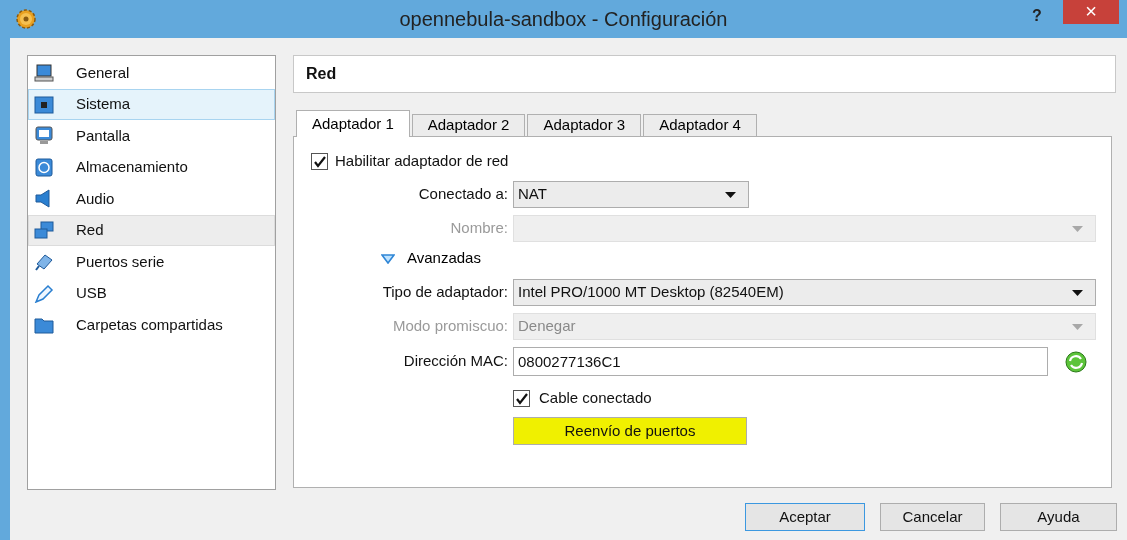 This screenshot has height=540, width=1127. Describe the element at coordinates (463, 194) in the screenshot. I see `field-label: Conectado a:` at that location.